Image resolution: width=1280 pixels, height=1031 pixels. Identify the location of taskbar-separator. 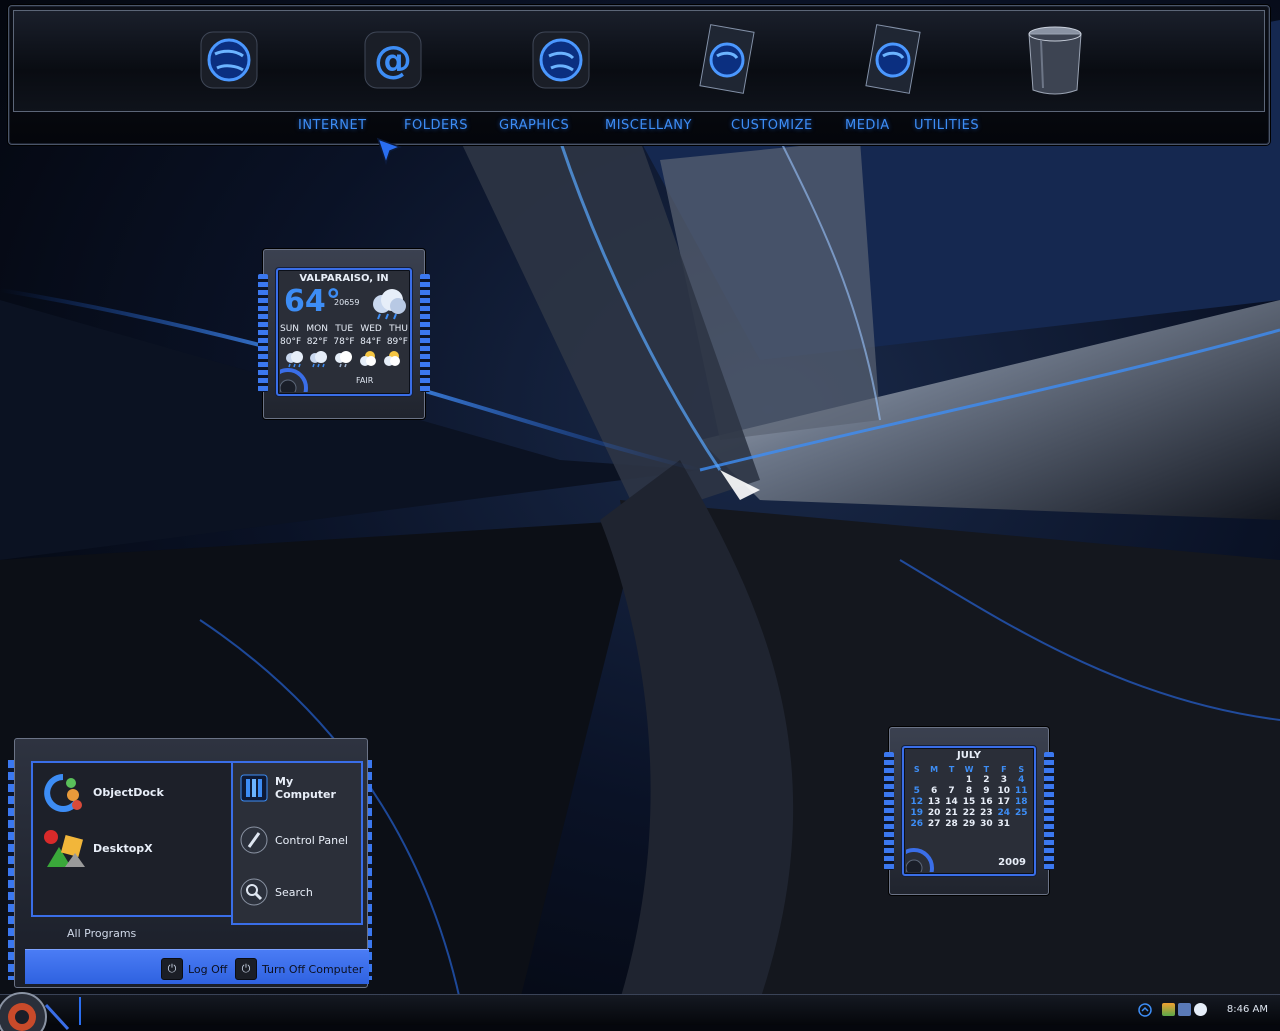
(80, 1011).